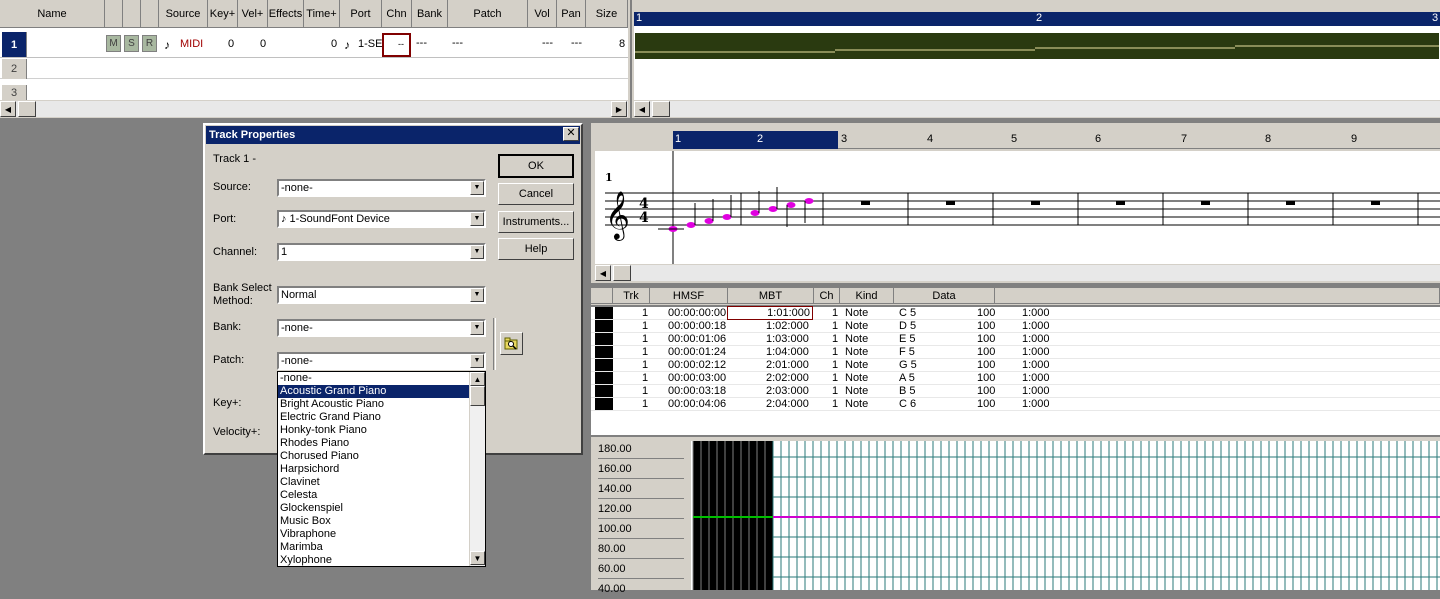 The height and width of the screenshot is (599, 1440). Describe the element at coordinates (253, 14) in the screenshot. I see `col-vel: Vel+` at that location.